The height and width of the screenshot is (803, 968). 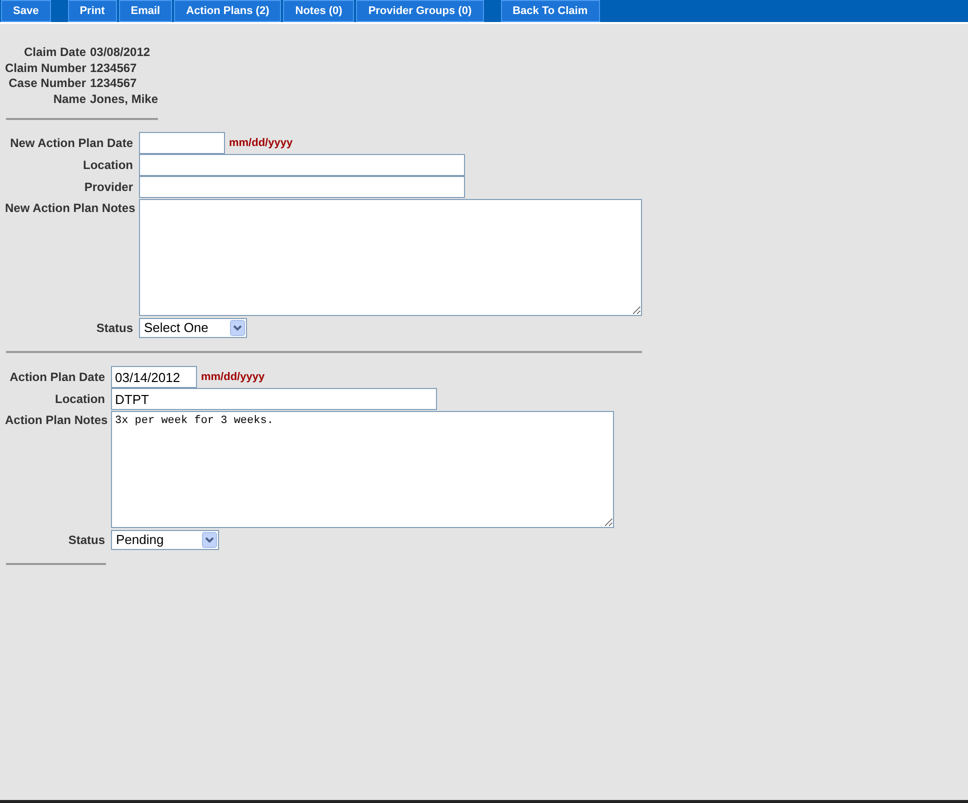 What do you see at coordinates (420, 11) in the screenshot?
I see `toolbar-button: Provider Groups (0)` at bounding box center [420, 11].